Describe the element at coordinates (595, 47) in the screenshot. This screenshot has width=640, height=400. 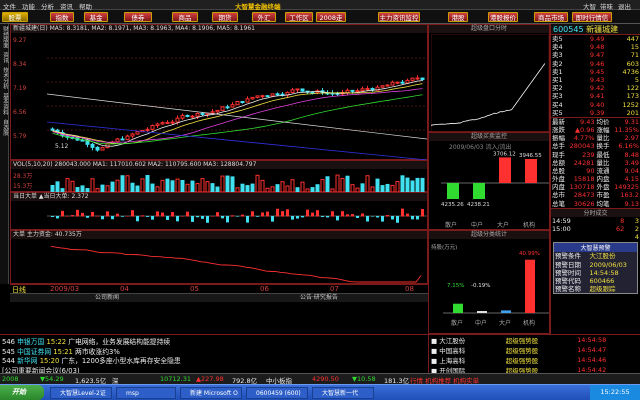
I see `ask-row: 卖4 9.48 15` at that location.